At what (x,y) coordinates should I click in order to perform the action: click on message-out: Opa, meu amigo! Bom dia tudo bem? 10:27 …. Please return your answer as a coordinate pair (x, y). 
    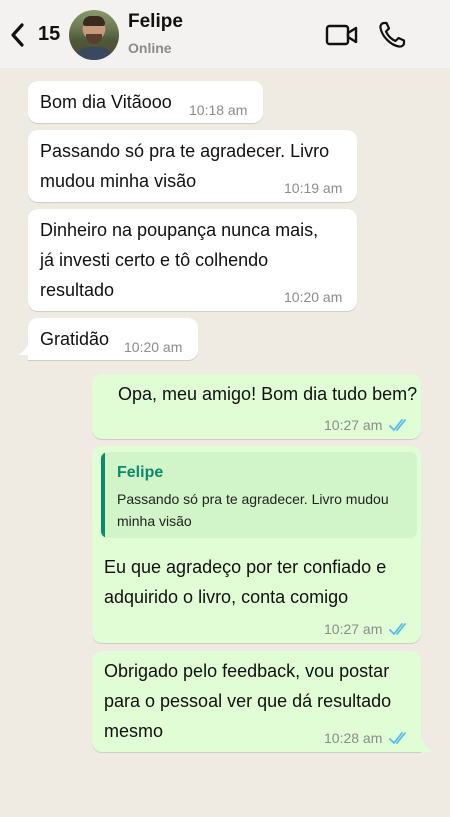
    Looking at the image, I should click on (256, 406).